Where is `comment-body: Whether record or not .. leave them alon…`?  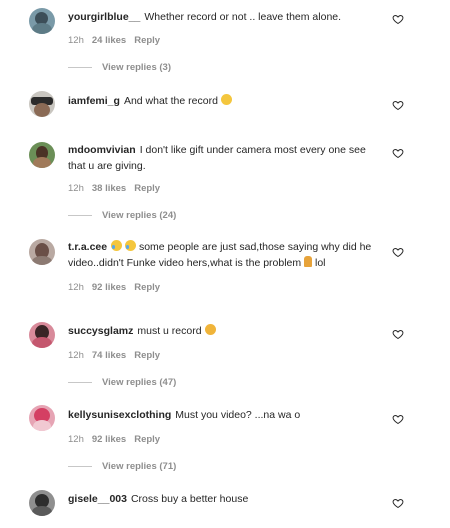
comment-body: Whether record or not .. leave them alon… is located at coordinates (243, 17).